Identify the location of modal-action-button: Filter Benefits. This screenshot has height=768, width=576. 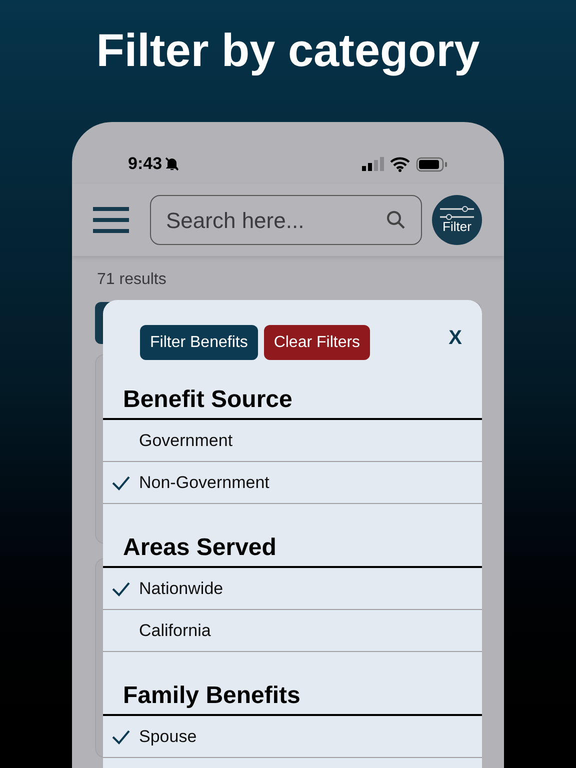
(199, 342).